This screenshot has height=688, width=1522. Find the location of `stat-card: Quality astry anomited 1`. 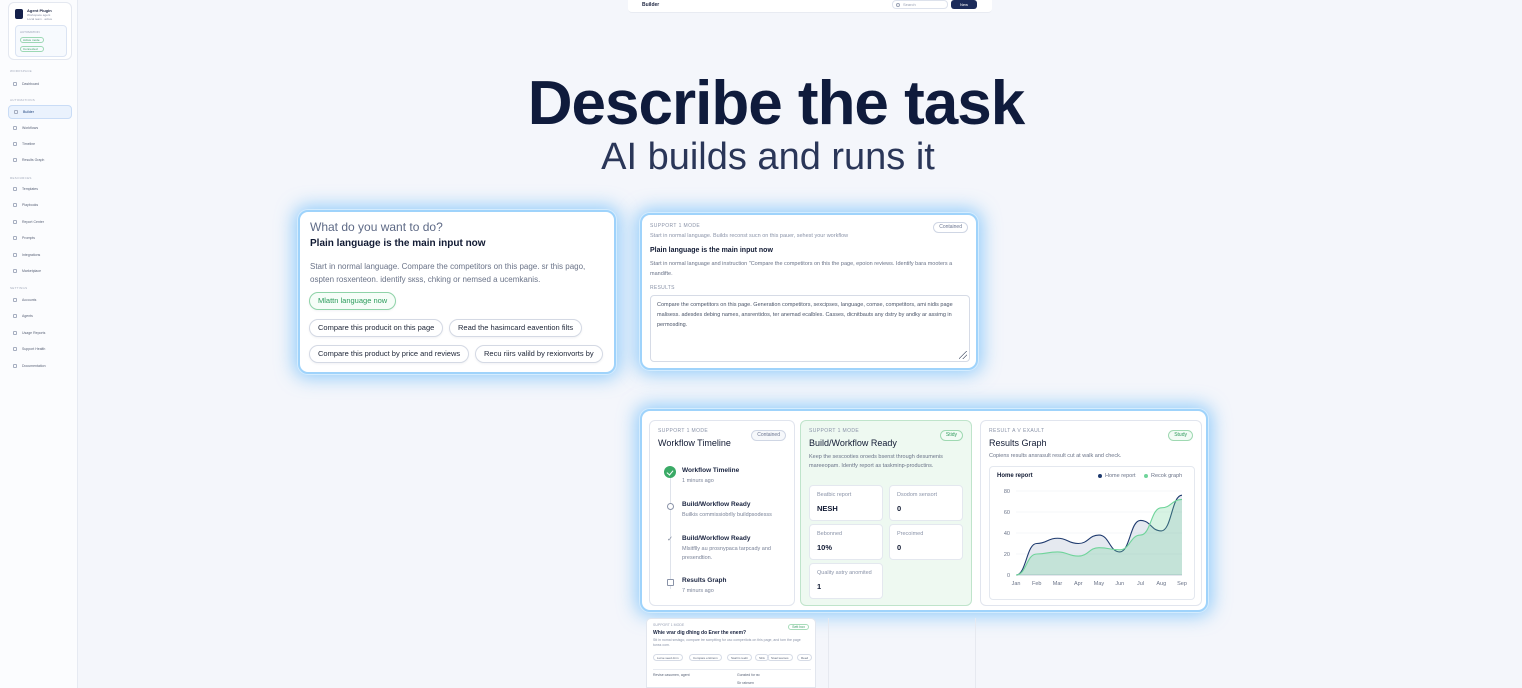

stat-card: Quality astry anomited 1 is located at coordinates (846, 581).